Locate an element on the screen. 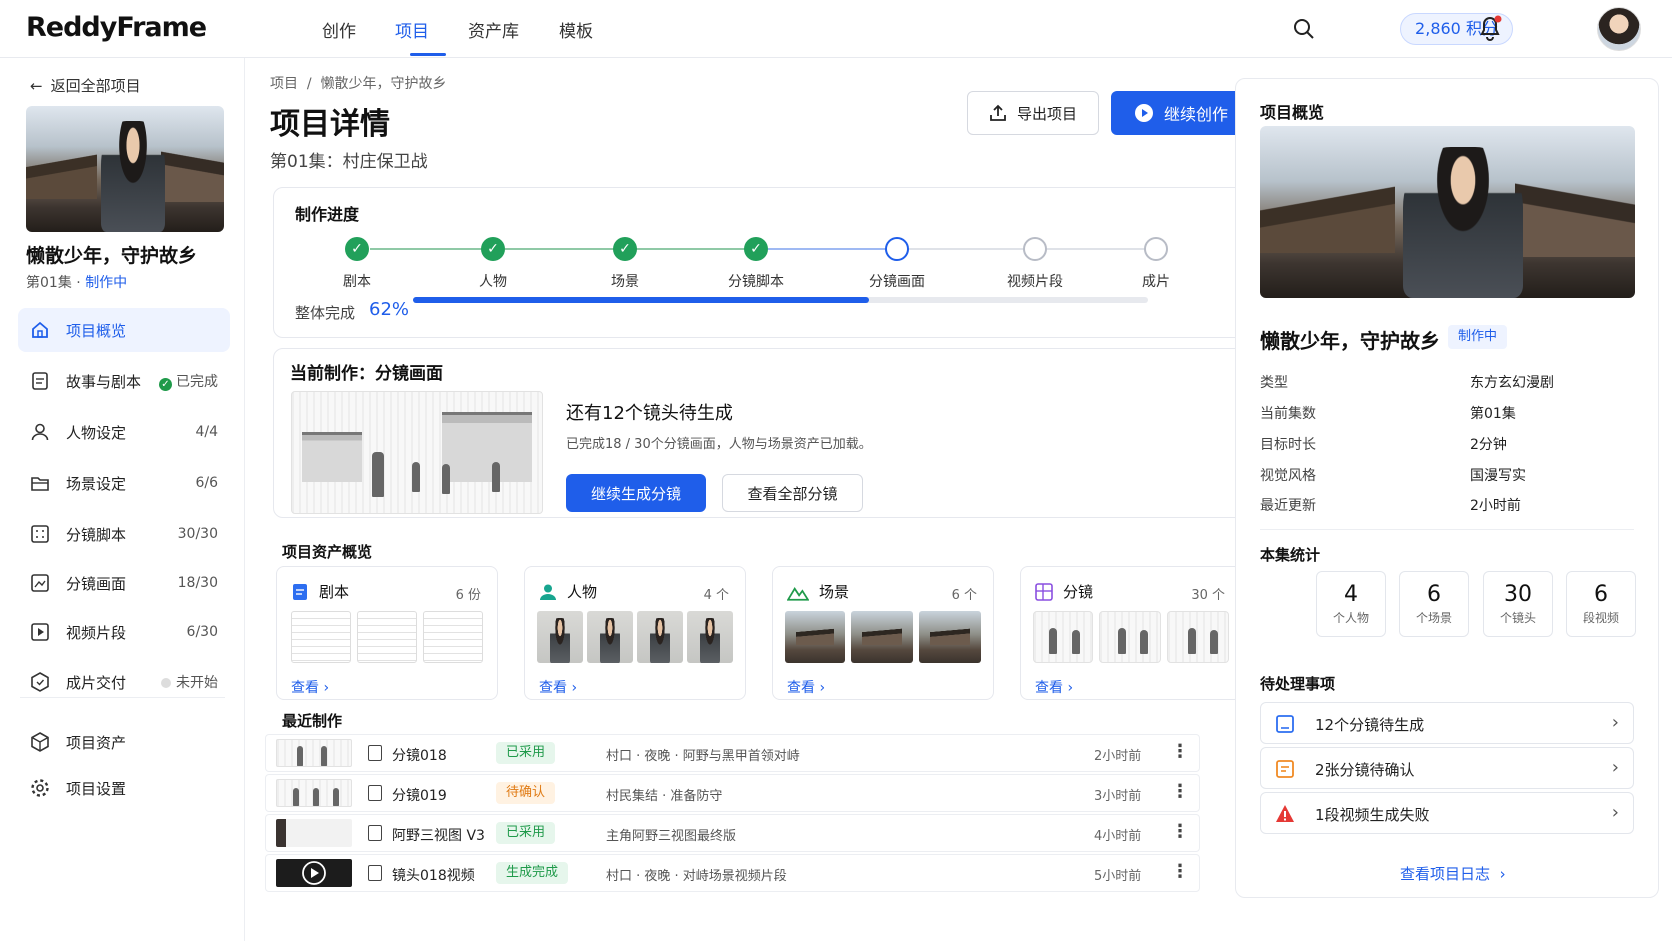  row-time: 3小时前 is located at coordinates (1118, 796).